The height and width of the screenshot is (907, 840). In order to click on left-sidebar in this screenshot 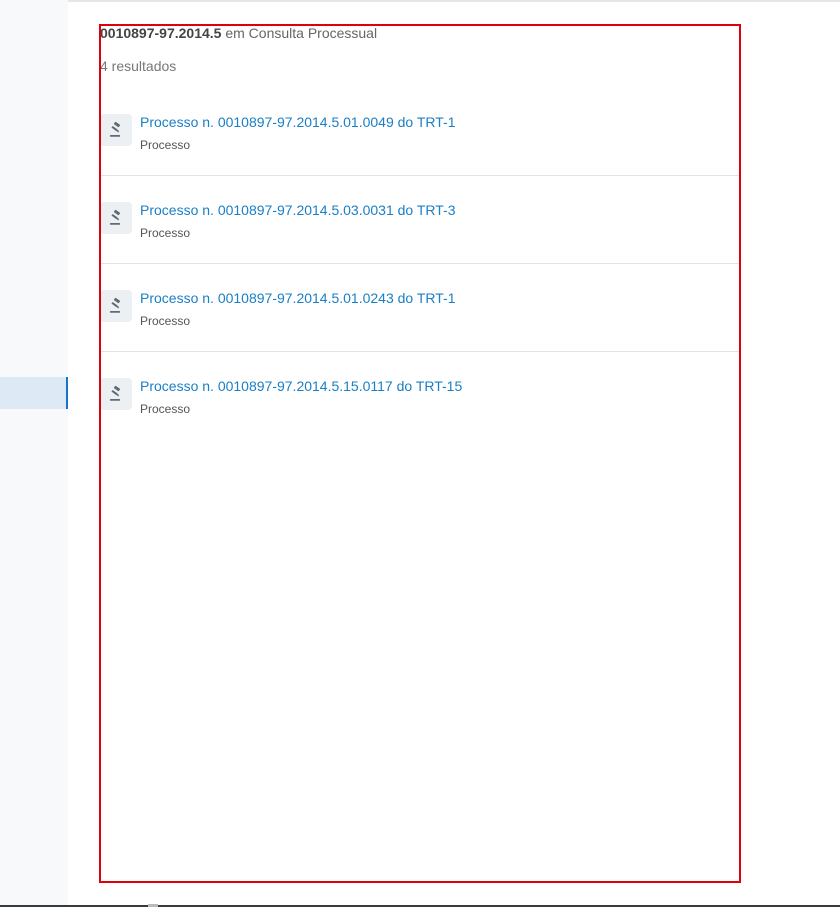, I will do `click(34, 453)`.